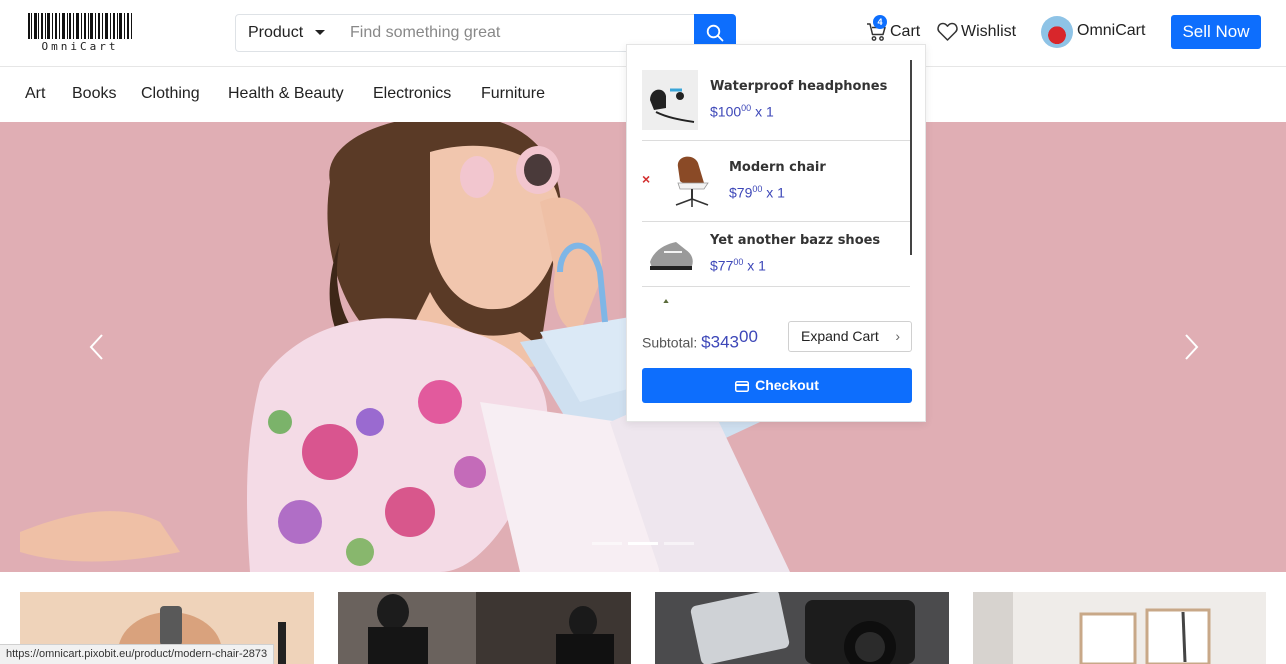 Image resolution: width=1286 pixels, height=664 pixels. What do you see at coordinates (720, 342) in the screenshot?
I see `subtotal-amount: $343` at bounding box center [720, 342].